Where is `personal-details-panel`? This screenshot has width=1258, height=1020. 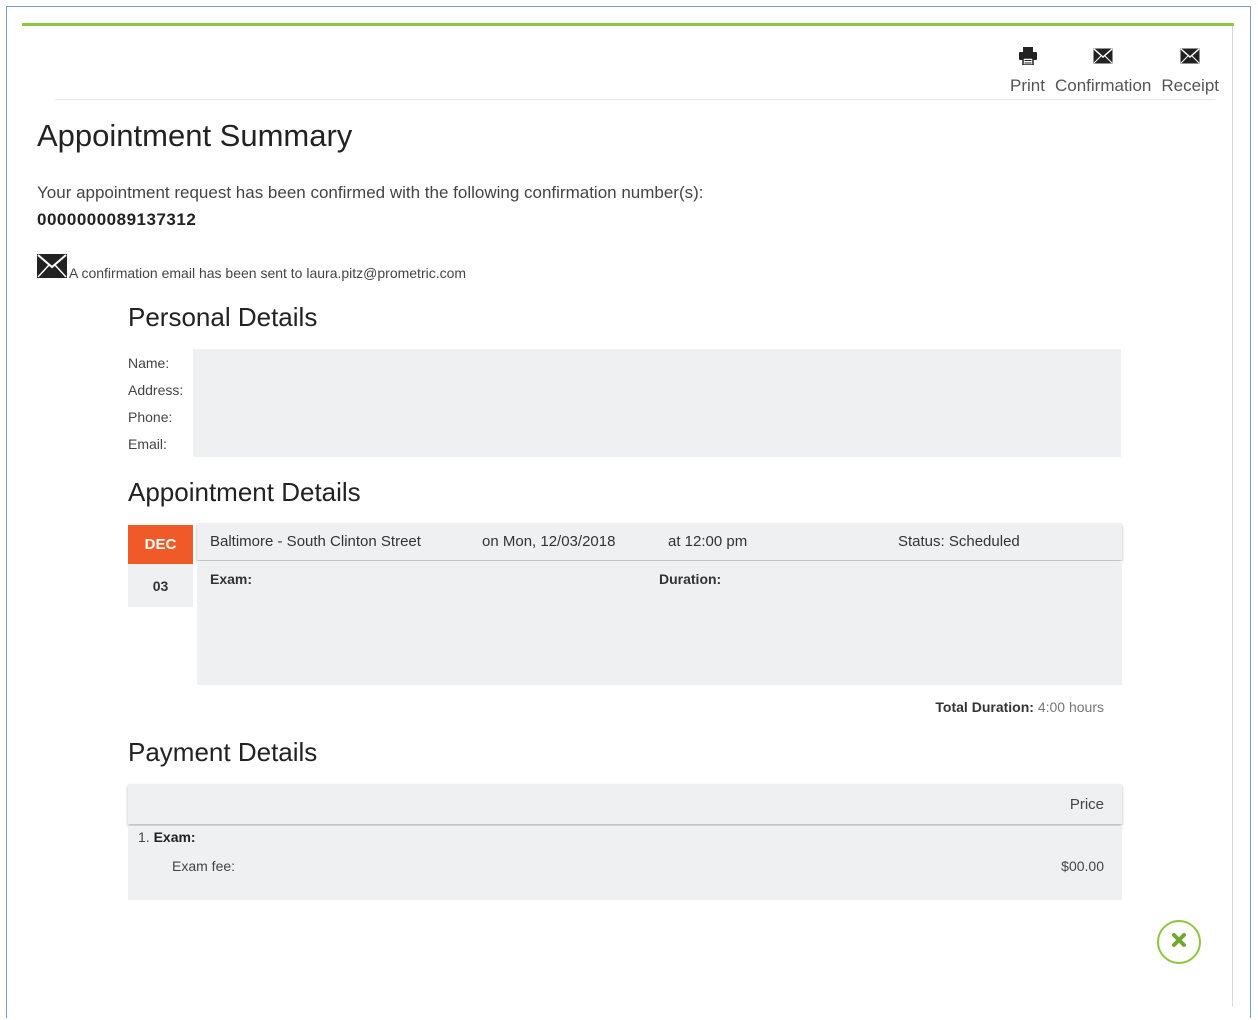 personal-details-panel is located at coordinates (657, 403).